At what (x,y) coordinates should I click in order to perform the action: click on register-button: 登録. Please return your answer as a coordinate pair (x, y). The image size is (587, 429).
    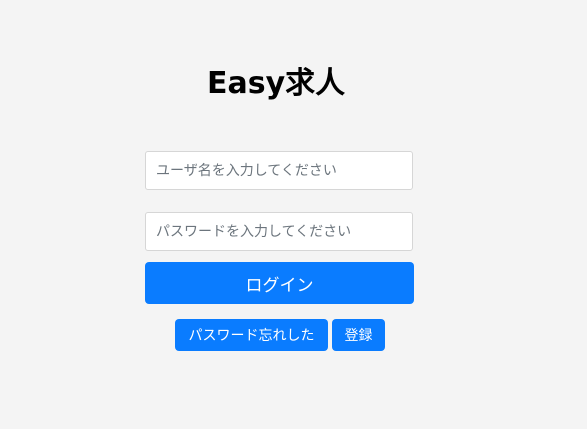
    Looking at the image, I should click on (358, 335).